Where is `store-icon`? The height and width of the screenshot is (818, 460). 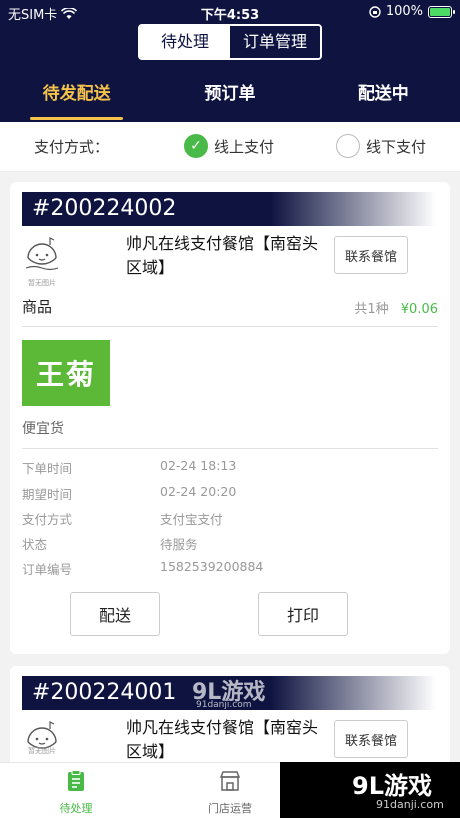 store-icon is located at coordinates (230, 781).